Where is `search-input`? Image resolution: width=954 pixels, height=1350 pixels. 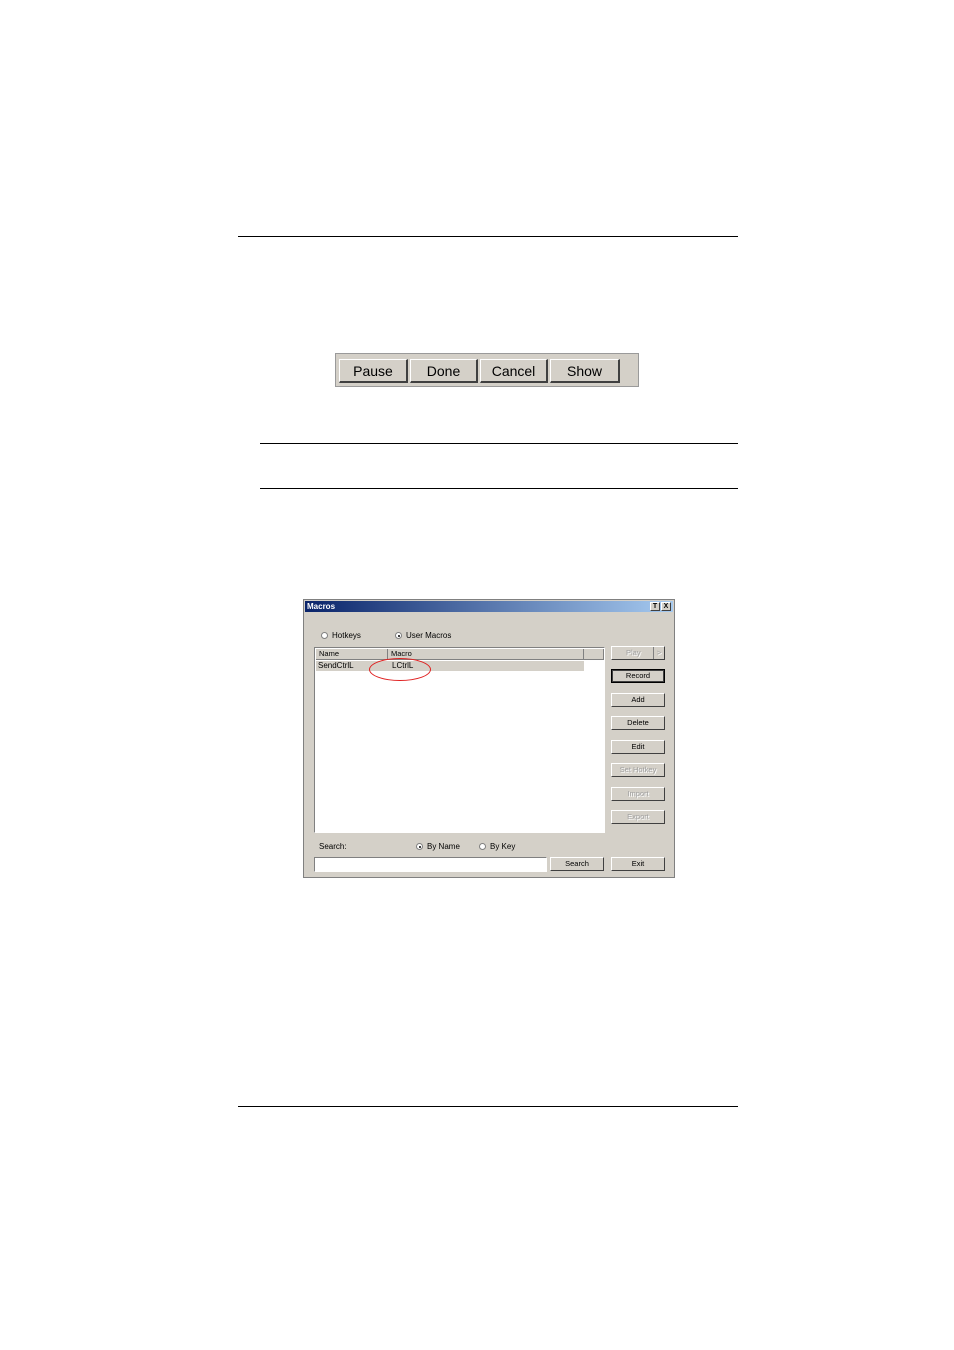
search-input is located at coordinates (430, 864).